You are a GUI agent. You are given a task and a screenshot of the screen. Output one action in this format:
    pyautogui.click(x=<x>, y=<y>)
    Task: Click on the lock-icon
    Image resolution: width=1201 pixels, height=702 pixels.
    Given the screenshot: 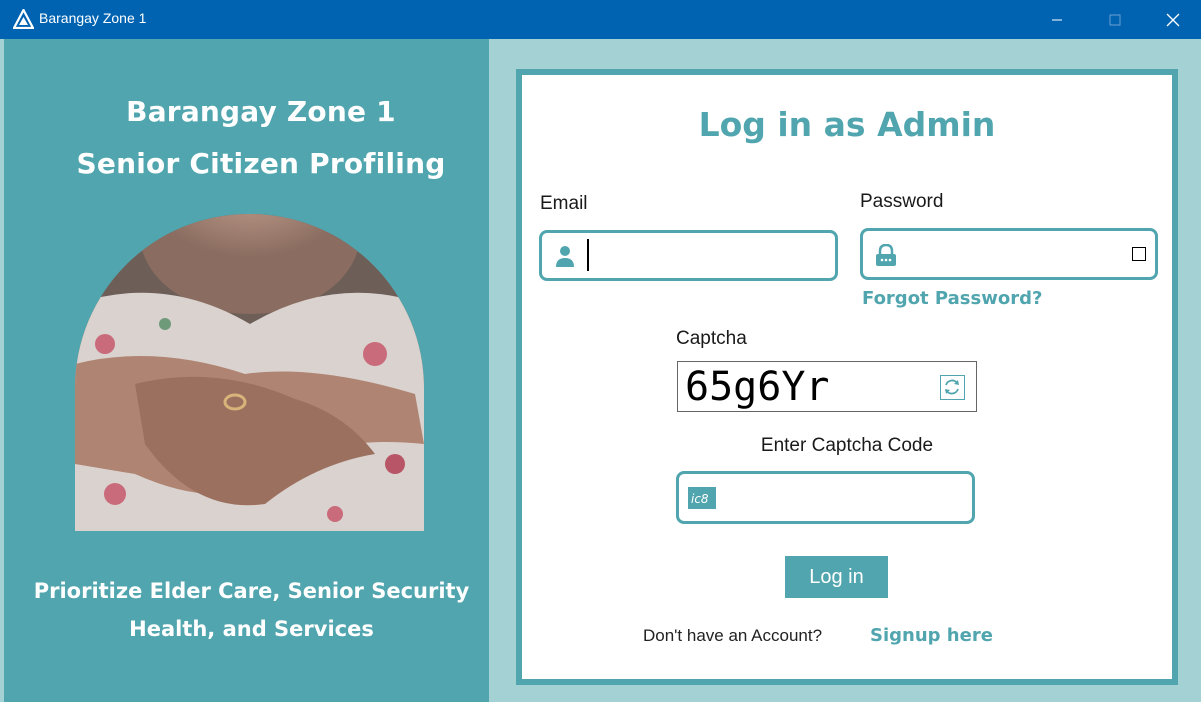 What is the action you would take?
    pyautogui.click(x=886, y=255)
    